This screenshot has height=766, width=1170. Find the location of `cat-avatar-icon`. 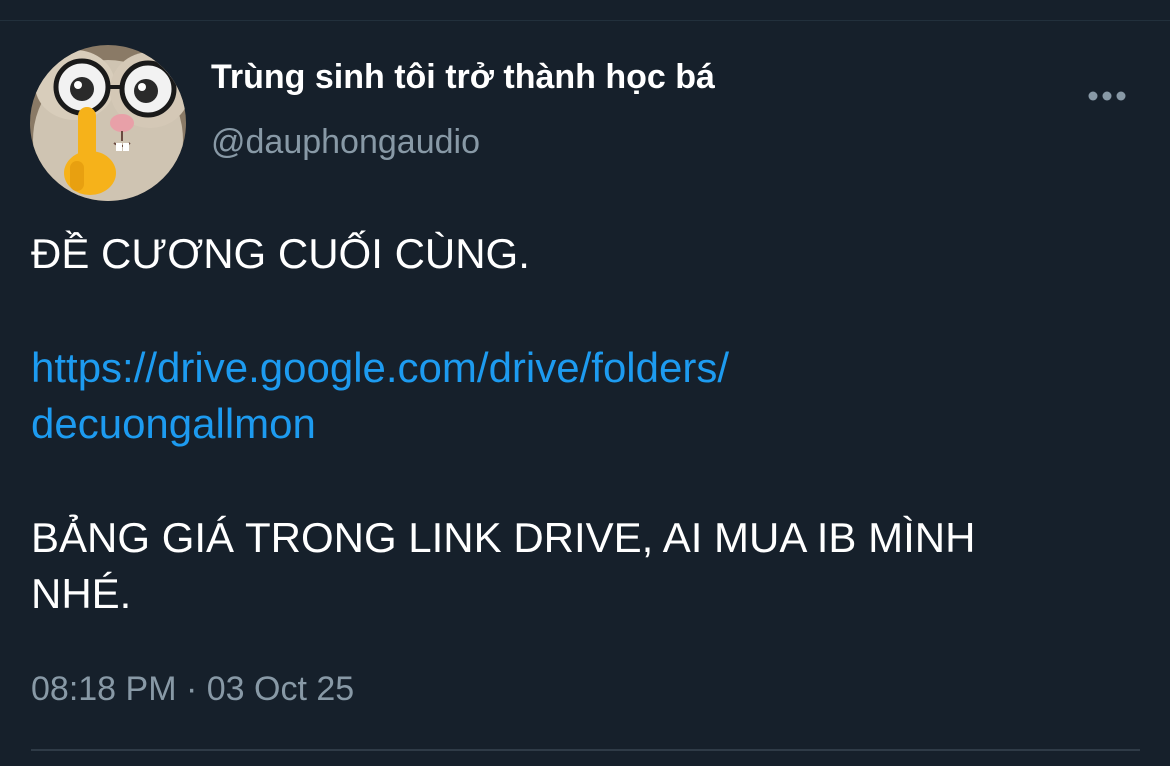

cat-avatar-icon is located at coordinates (108, 123).